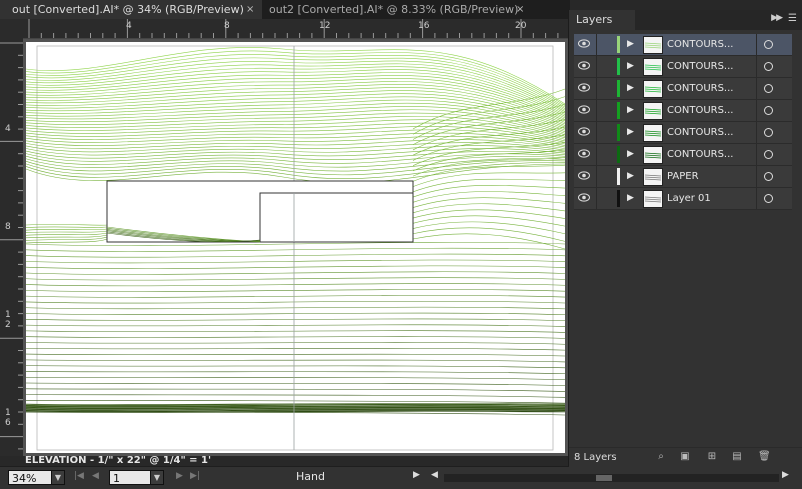 The height and width of the screenshot is (489, 802). What do you see at coordinates (58, 477) in the screenshot?
I see `zoom-dropdown-icon: ▼` at bounding box center [58, 477].